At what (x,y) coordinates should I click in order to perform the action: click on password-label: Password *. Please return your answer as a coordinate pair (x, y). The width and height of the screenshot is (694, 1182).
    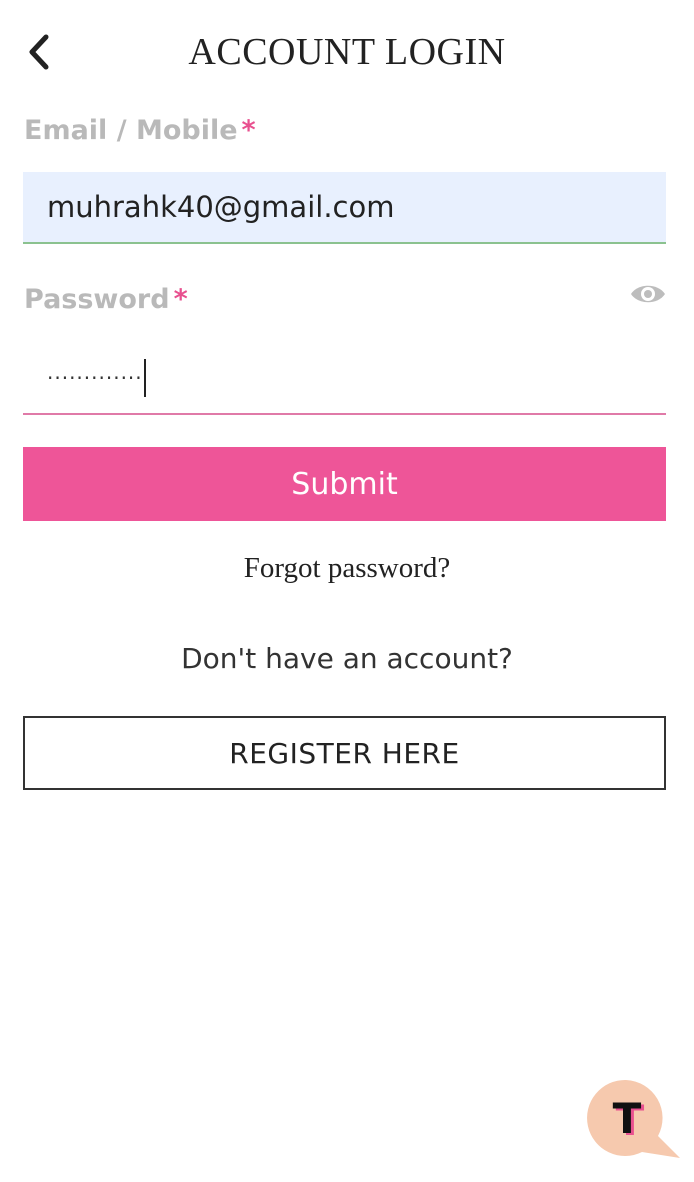
    Looking at the image, I should click on (106, 299).